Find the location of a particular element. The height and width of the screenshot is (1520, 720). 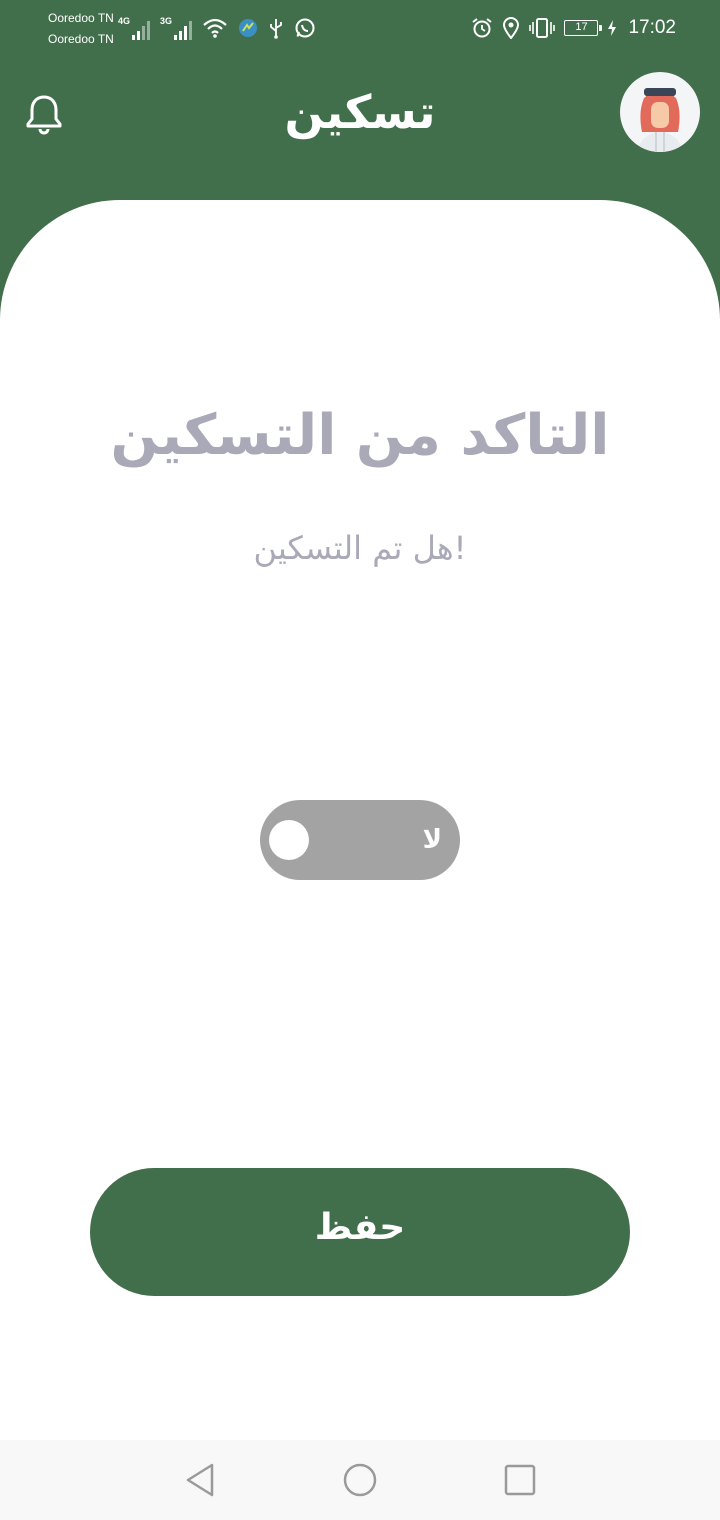

status-icons-right: 17 17:02 is located at coordinates (573, 28).